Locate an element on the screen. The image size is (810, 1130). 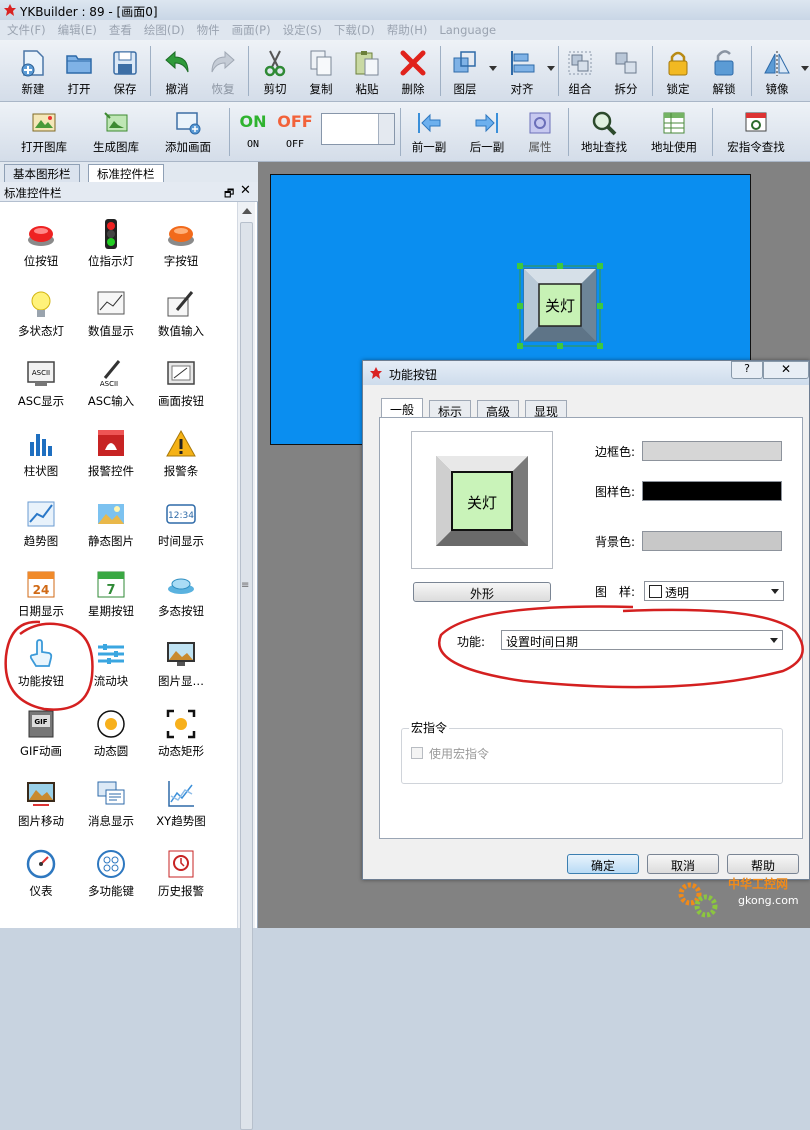
control-numeric-input: 数值输入 is located at coordinates (181, 313).